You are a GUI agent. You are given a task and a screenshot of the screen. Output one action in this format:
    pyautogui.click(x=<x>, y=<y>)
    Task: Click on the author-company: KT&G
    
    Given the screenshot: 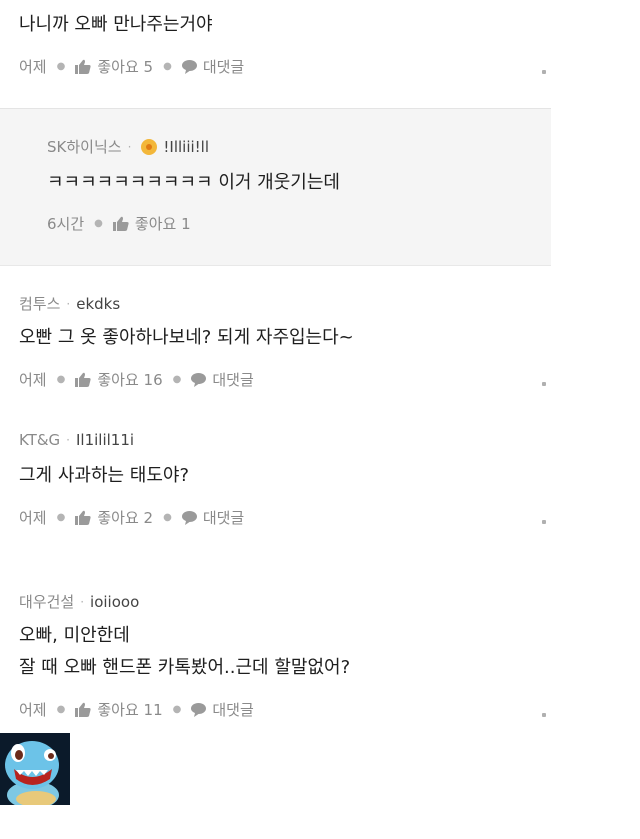 What is the action you would take?
    pyautogui.click(x=40, y=440)
    